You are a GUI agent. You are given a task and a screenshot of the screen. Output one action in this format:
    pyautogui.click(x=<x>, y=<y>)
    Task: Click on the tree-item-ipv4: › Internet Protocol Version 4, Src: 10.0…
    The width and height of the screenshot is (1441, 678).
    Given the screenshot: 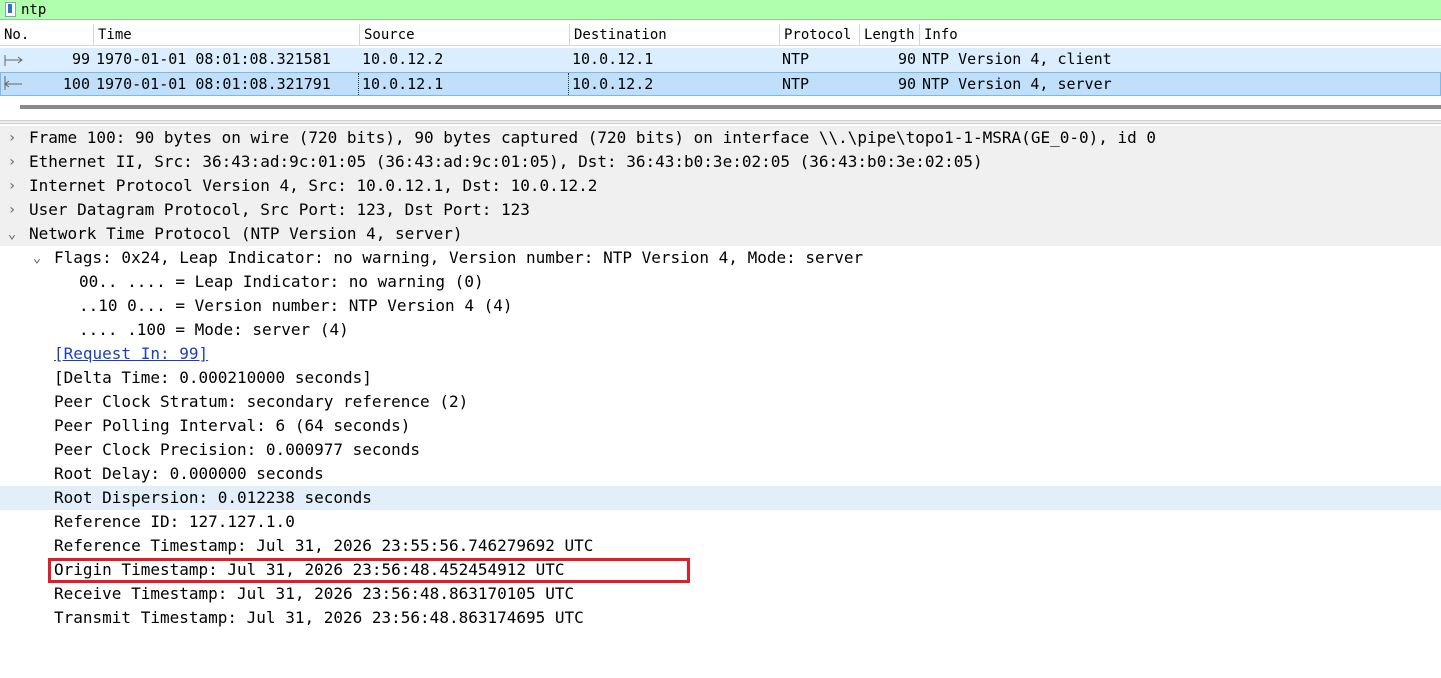 What is the action you would take?
    pyautogui.click(x=720, y=186)
    